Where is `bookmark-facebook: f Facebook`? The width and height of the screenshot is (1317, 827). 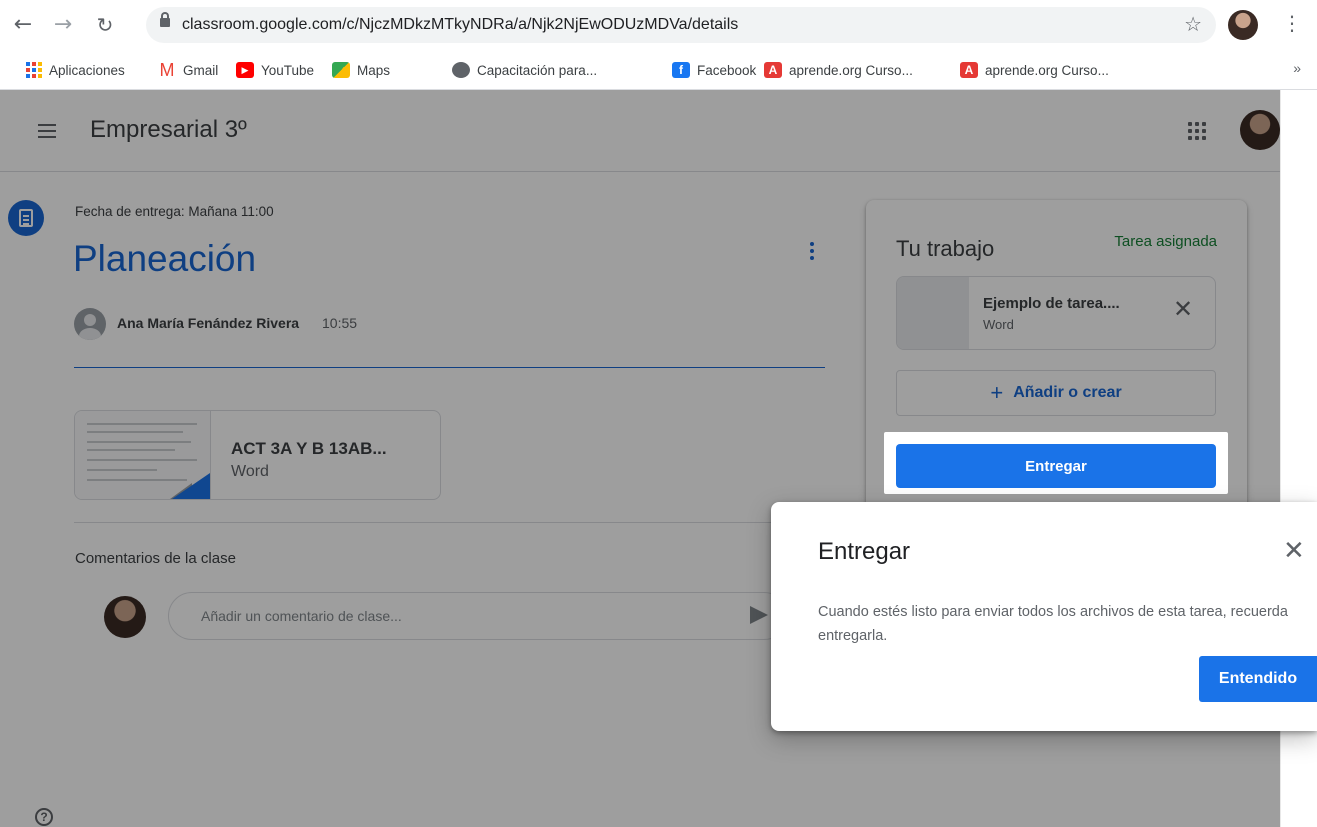 bookmark-facebook: f Facebook is located at coordinates (714, 70).